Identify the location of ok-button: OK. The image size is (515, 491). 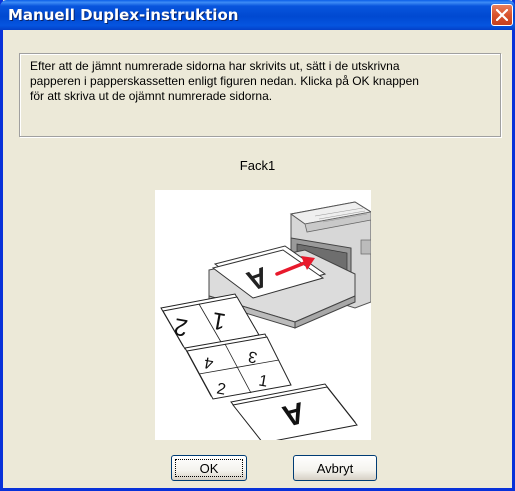
(209, 468).